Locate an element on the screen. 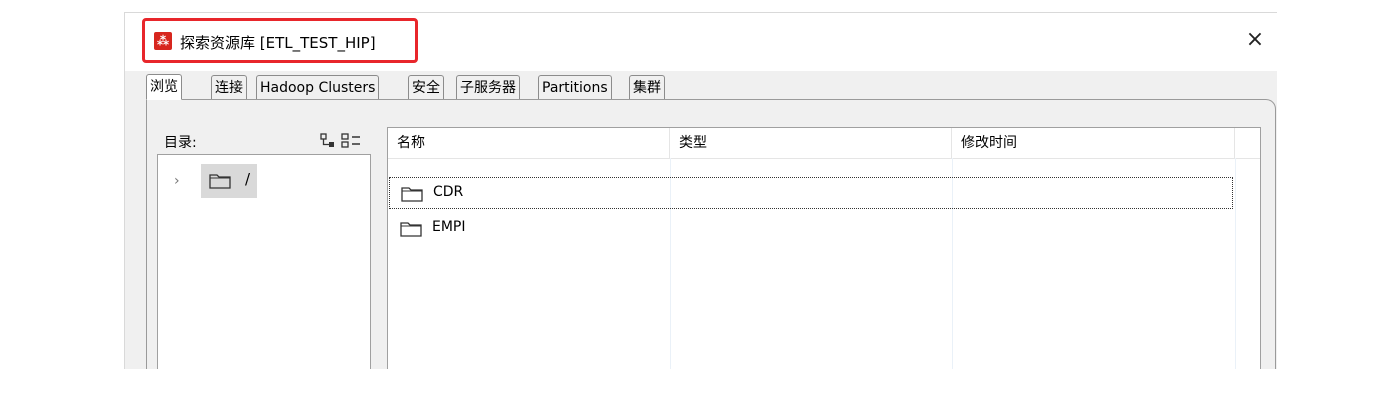  window-title: 探索资源库 [ETL_TEST_HIP] is located at coordinates (278, 43).